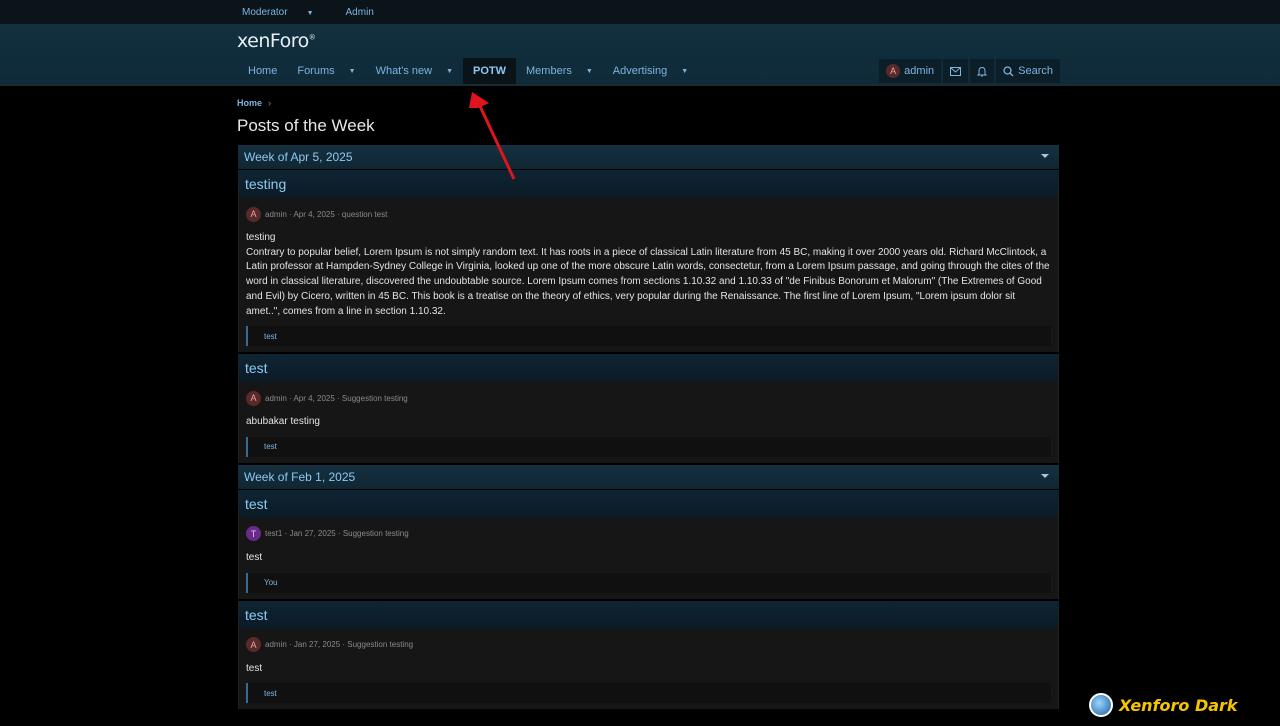  I want to click on site-logo: xenForo®, so click(276, 41).